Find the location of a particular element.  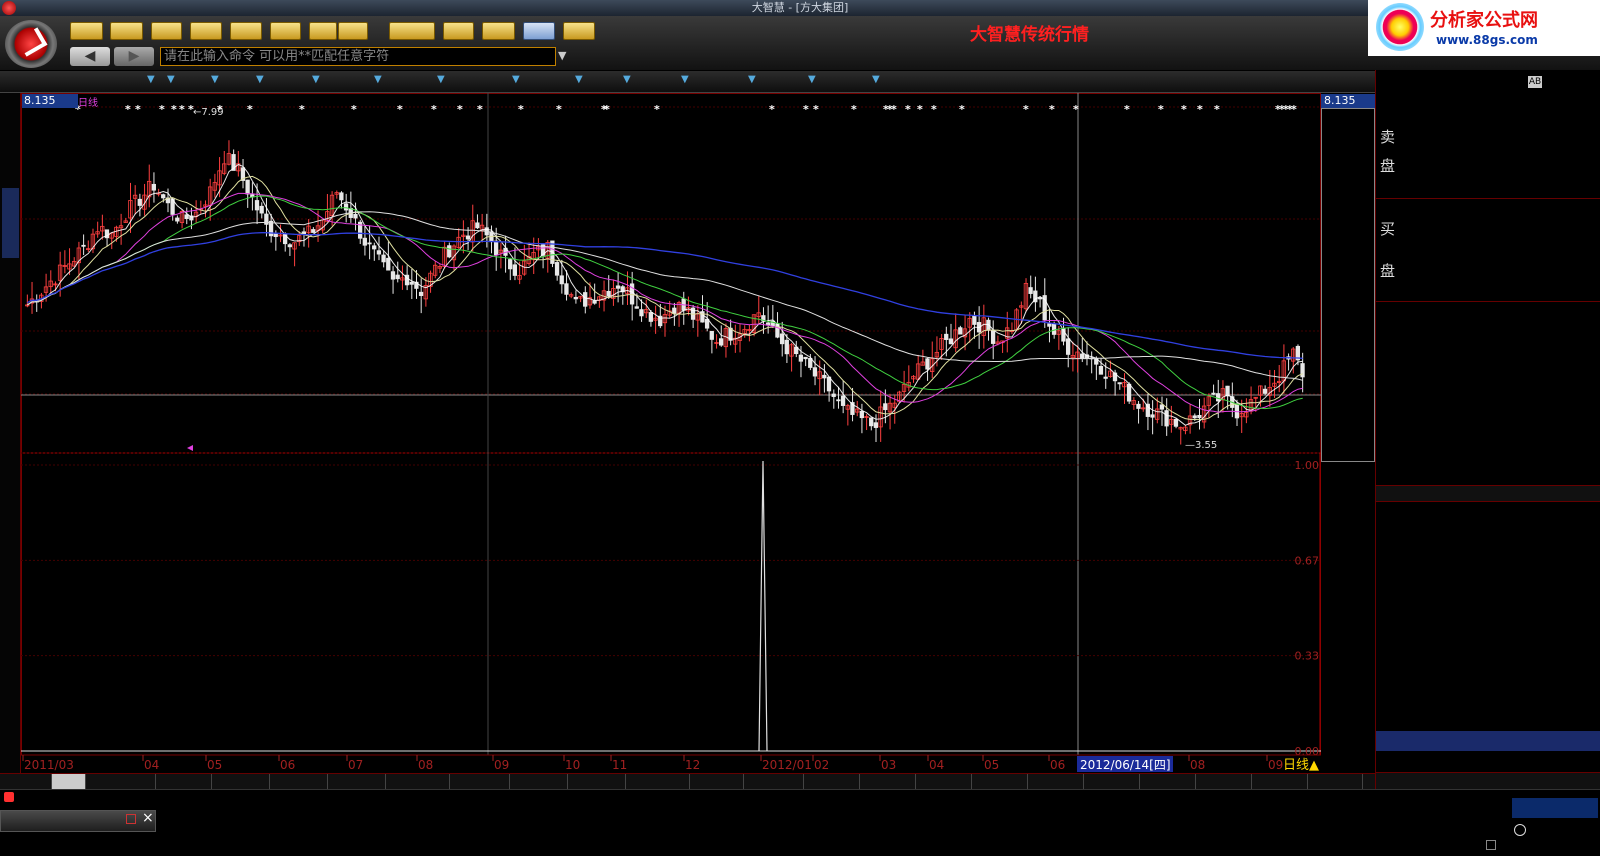

bottom-scroll-icon is located at coordinates (1491, 845).